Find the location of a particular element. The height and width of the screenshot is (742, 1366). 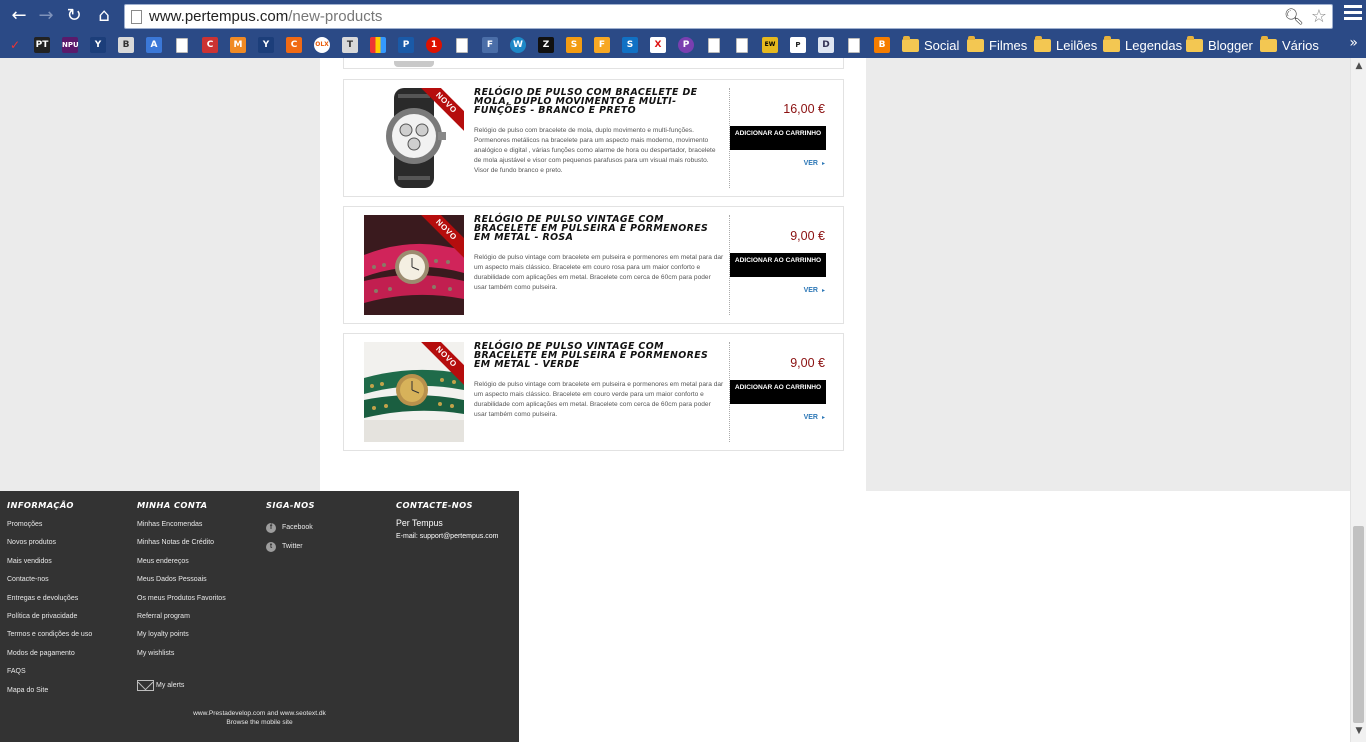

bookmark-folder-social: Social is located at coordinates (930, 44).